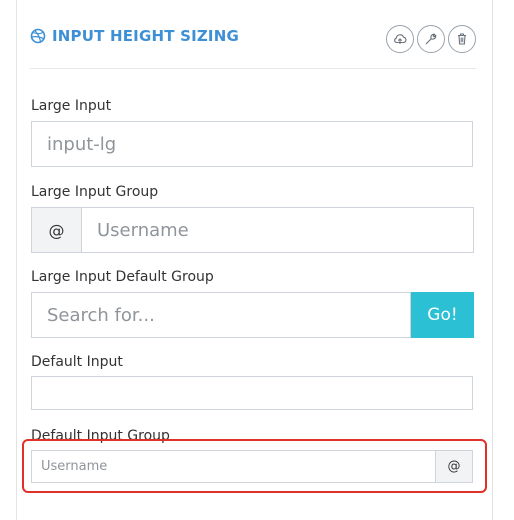  Describe the element at coordinates (252, 144) in the screenshot. I see `large-input: input-lg` at that location.